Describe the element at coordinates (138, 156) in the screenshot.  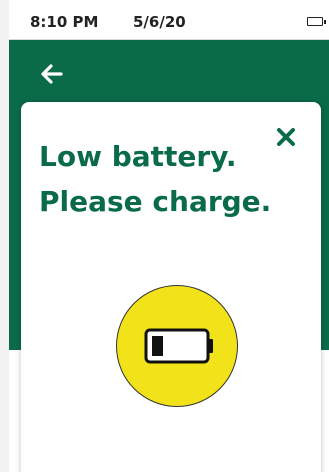
I see `dialog-message-line1: Low battery.` at that location.